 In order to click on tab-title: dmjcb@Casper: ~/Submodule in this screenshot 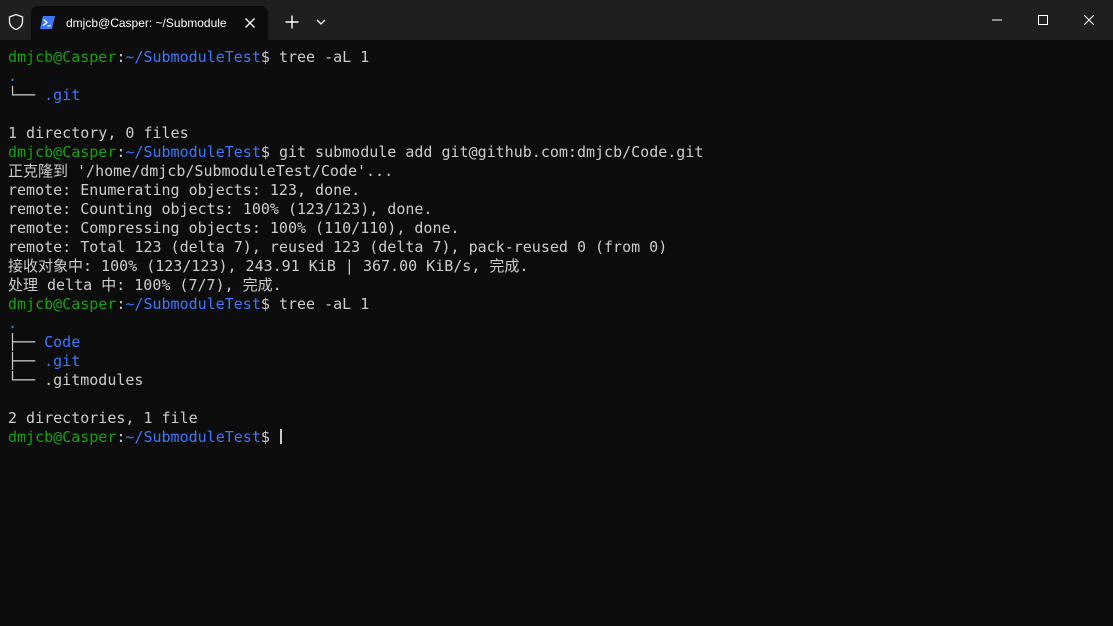, I will do `click(146, 23)`.